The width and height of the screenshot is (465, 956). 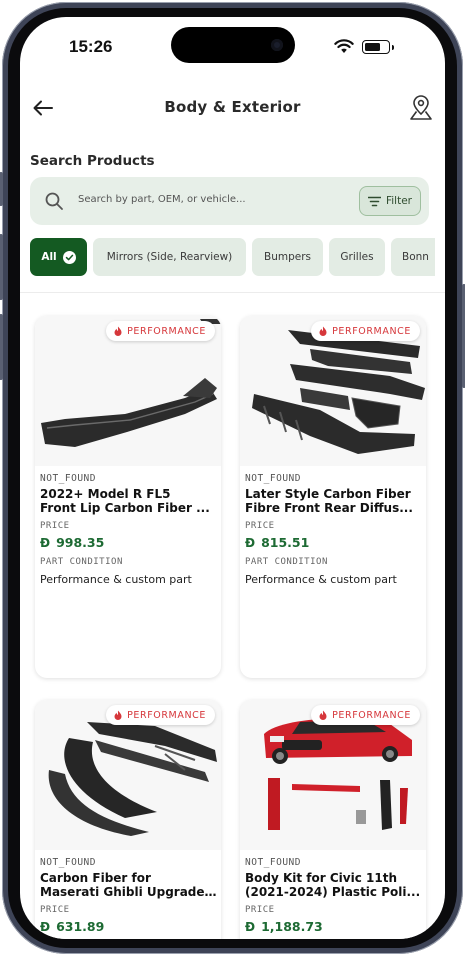 I want to click on divider, so click(x=232, y=292).